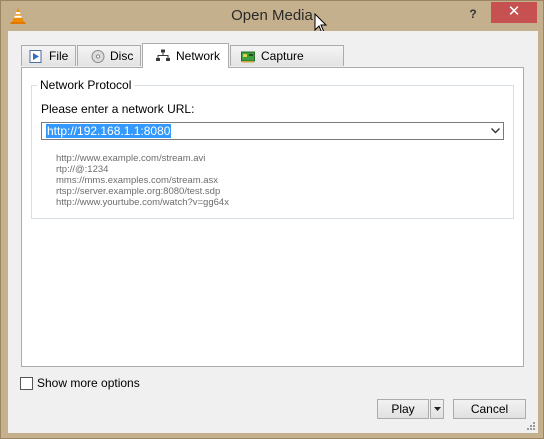 This screenshot has width=544, height=439. I want to click on dropdown-arrow-icon, so click(437, 409).